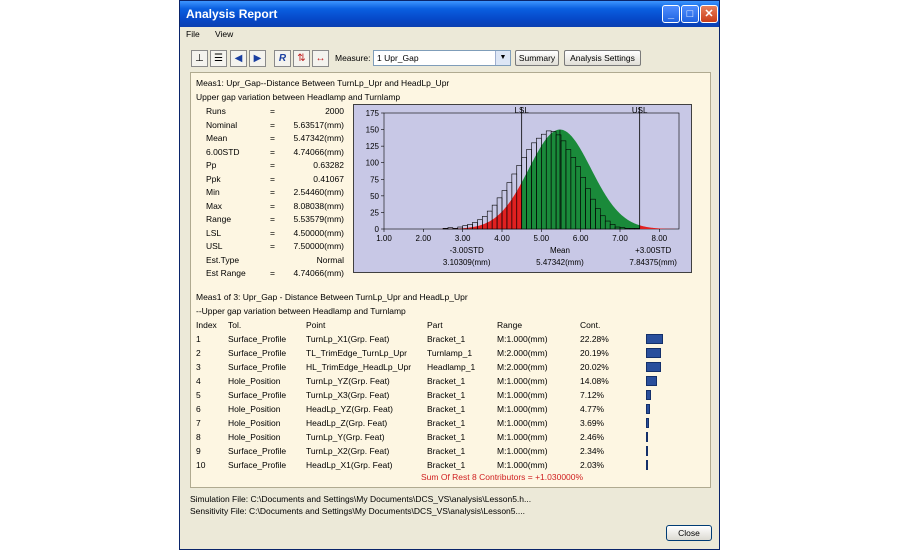 Image resolution: width=900 pixels, height=550 pixels. What do you see at coordinates (709, 14) in the screenshot?
I see `close-window-button: ✕` at bounding box center [709, 14].